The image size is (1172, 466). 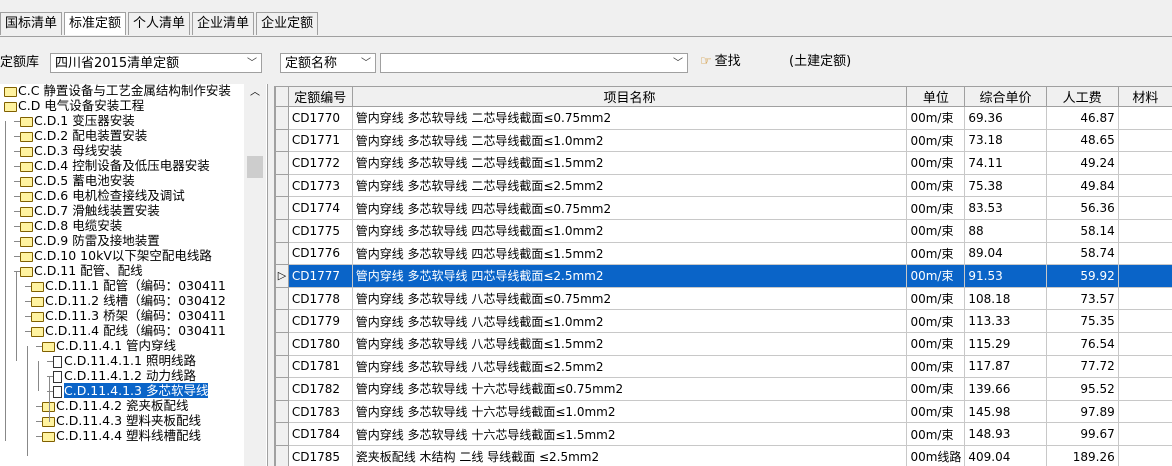 What do you see at coordinates (328, 63) in the screenshot?
I see `field-select: 定额名称 ﹀` at bounding box center [328, 63].